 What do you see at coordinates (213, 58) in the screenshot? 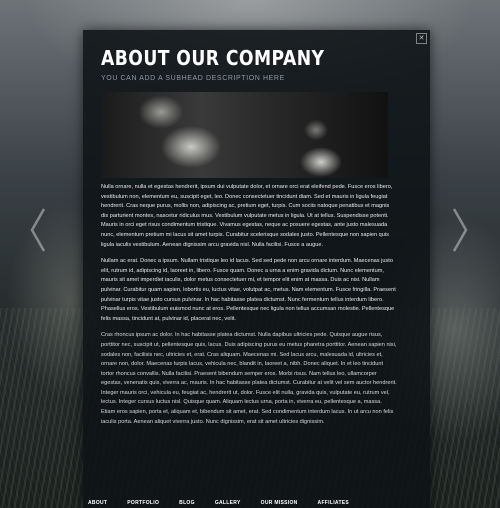
I see `page-title: ABOUT OUR COMPANY` at bounding box center [213, 58].